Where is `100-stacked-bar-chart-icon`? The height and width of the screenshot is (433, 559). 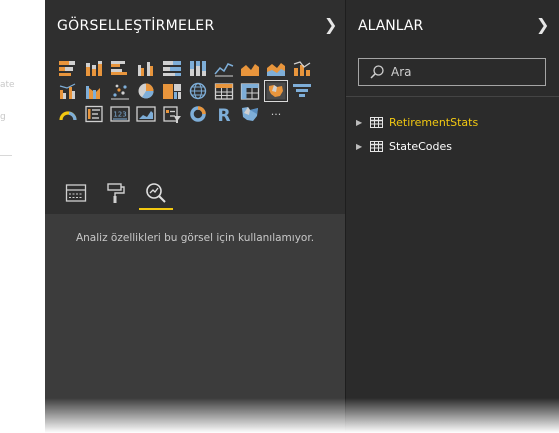
100-stacked-bar-chart-icon is located at coordinates (172, 68).